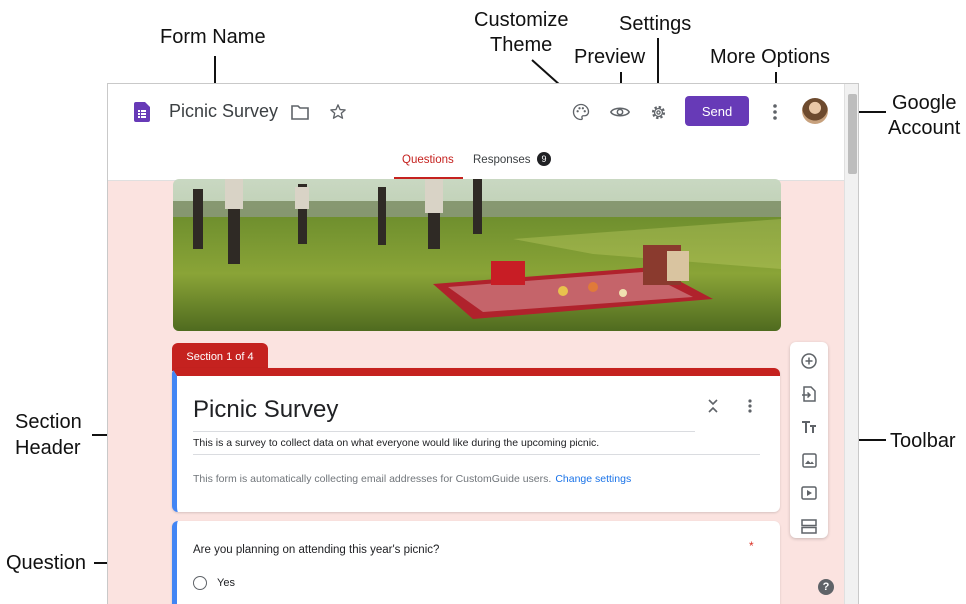  What do you see at coordinates (852, 134) in the screenshot?
I see `scrollbar-thumb` at bounding box center [852, 134].